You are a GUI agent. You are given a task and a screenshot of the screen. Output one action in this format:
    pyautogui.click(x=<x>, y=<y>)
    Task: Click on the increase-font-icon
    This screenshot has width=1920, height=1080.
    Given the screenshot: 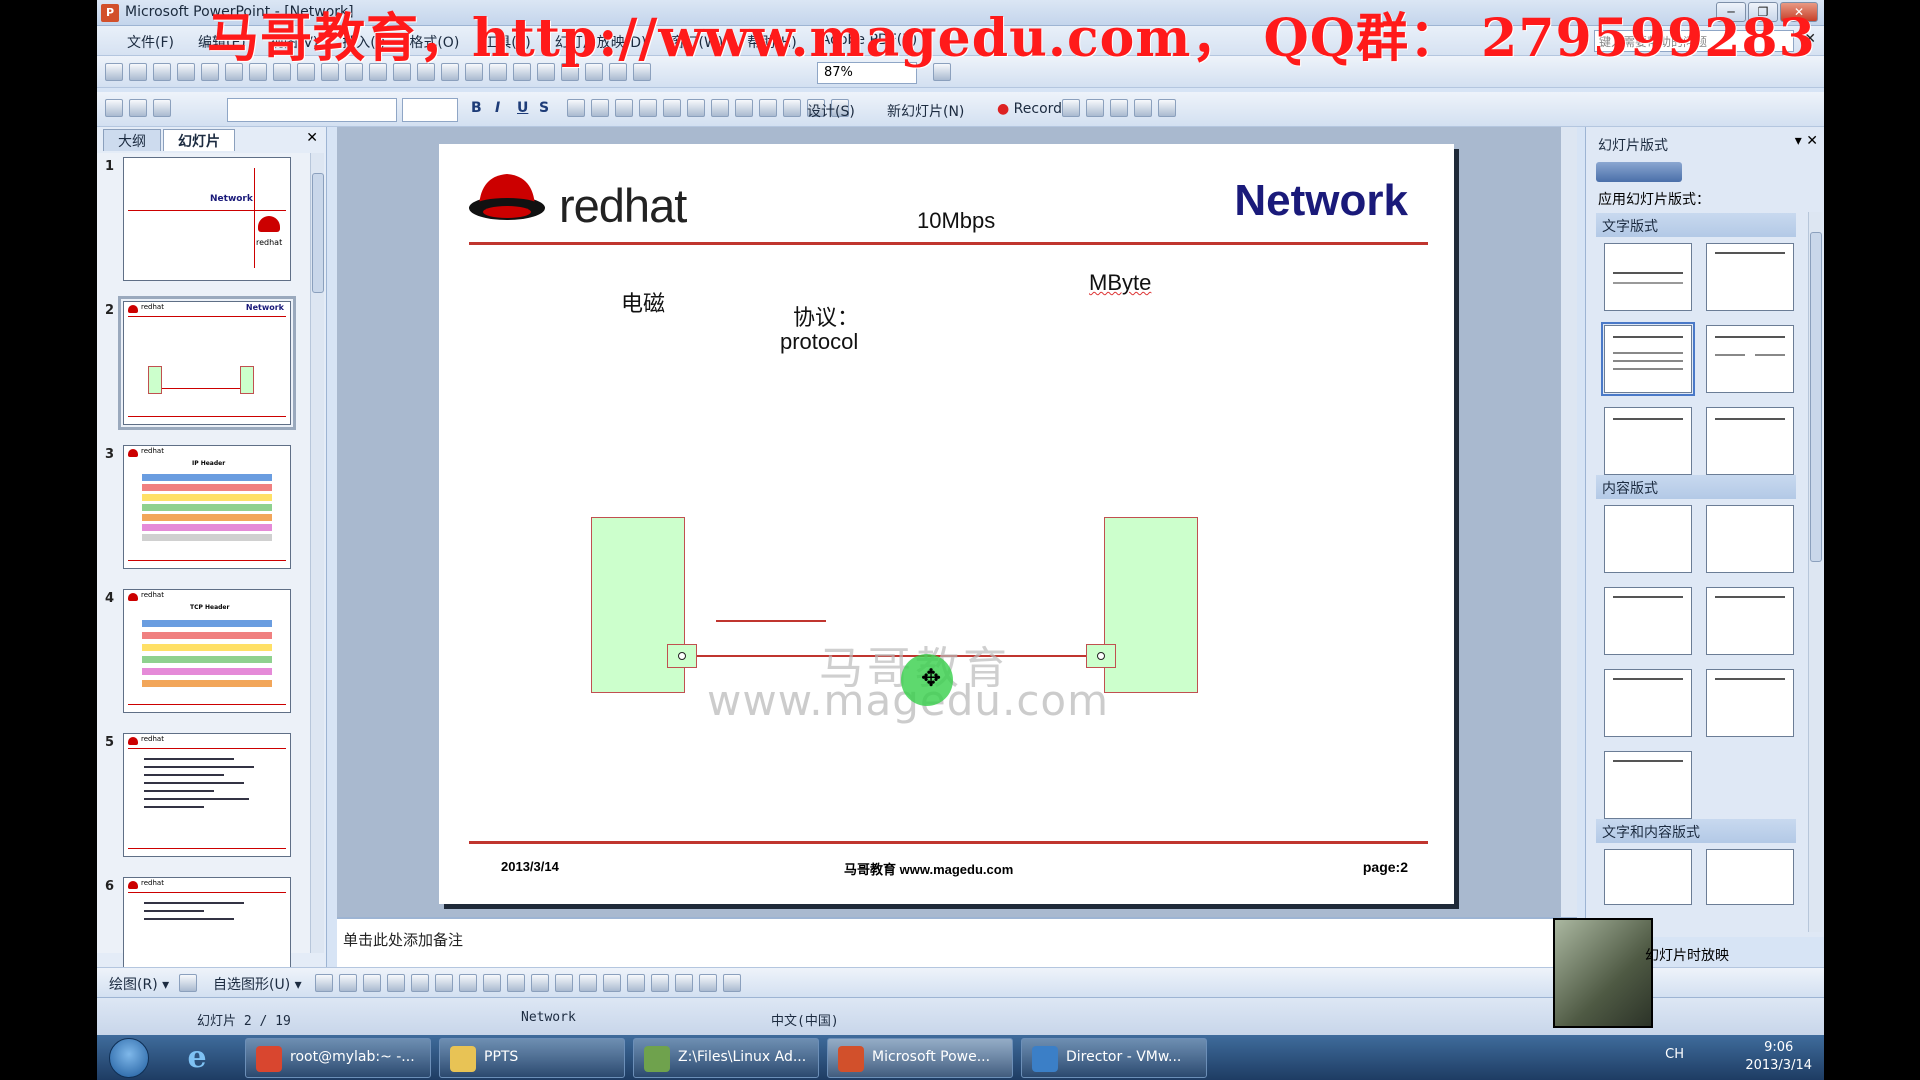 What is the action you would take?
    pyautogui.click(x=744, y=108)
    